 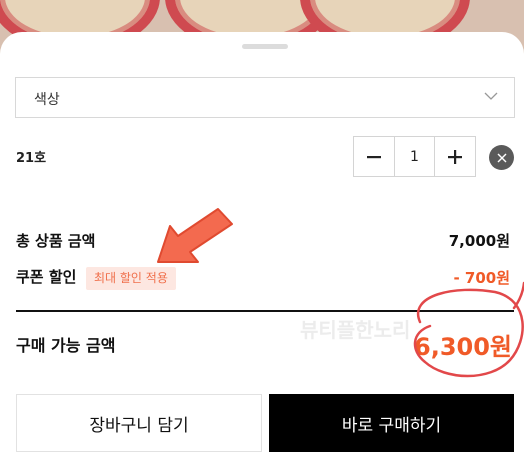 I want to click on buy-now-button: 바로 구매하기, so click(x=391, y=423).